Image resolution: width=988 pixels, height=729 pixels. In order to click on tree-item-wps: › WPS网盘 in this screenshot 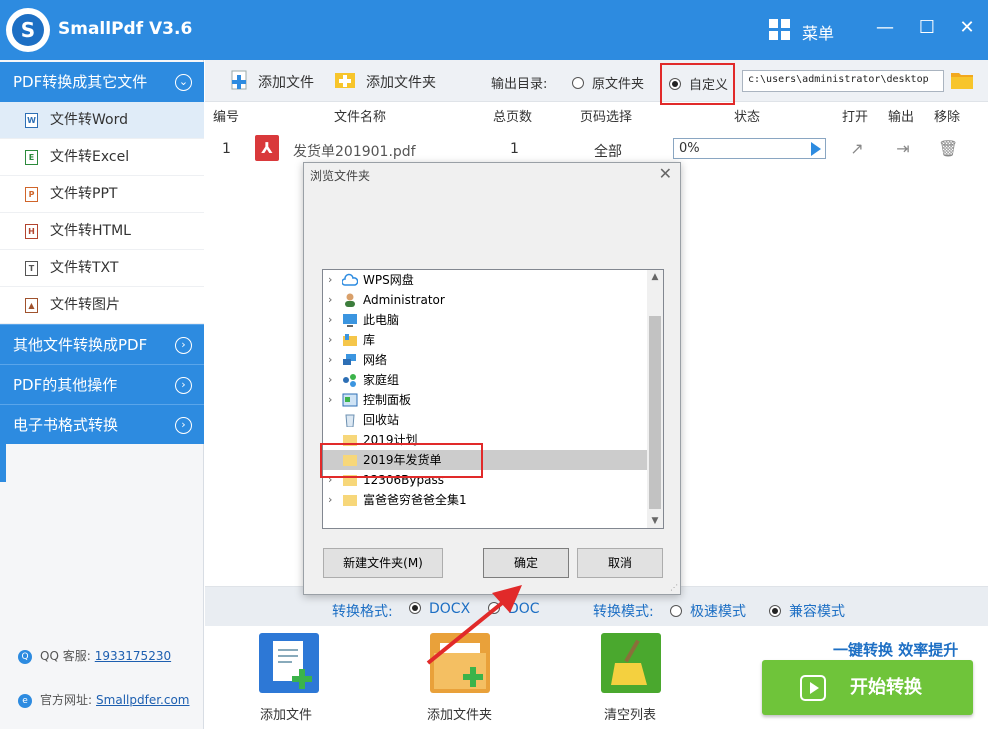, I will do `click(485, 280)`.